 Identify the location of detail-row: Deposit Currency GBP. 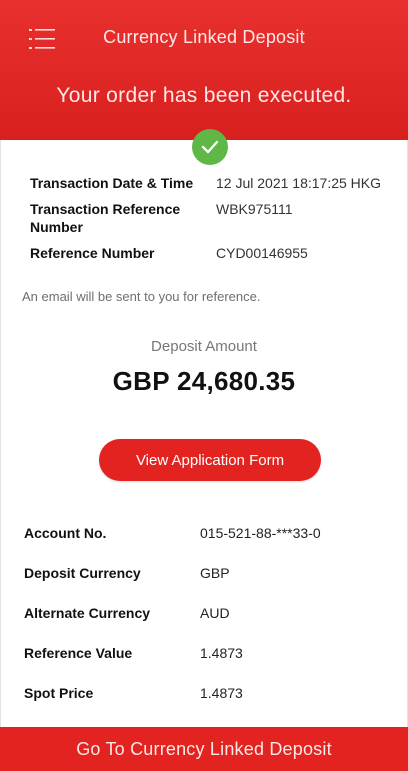
(209, 585).